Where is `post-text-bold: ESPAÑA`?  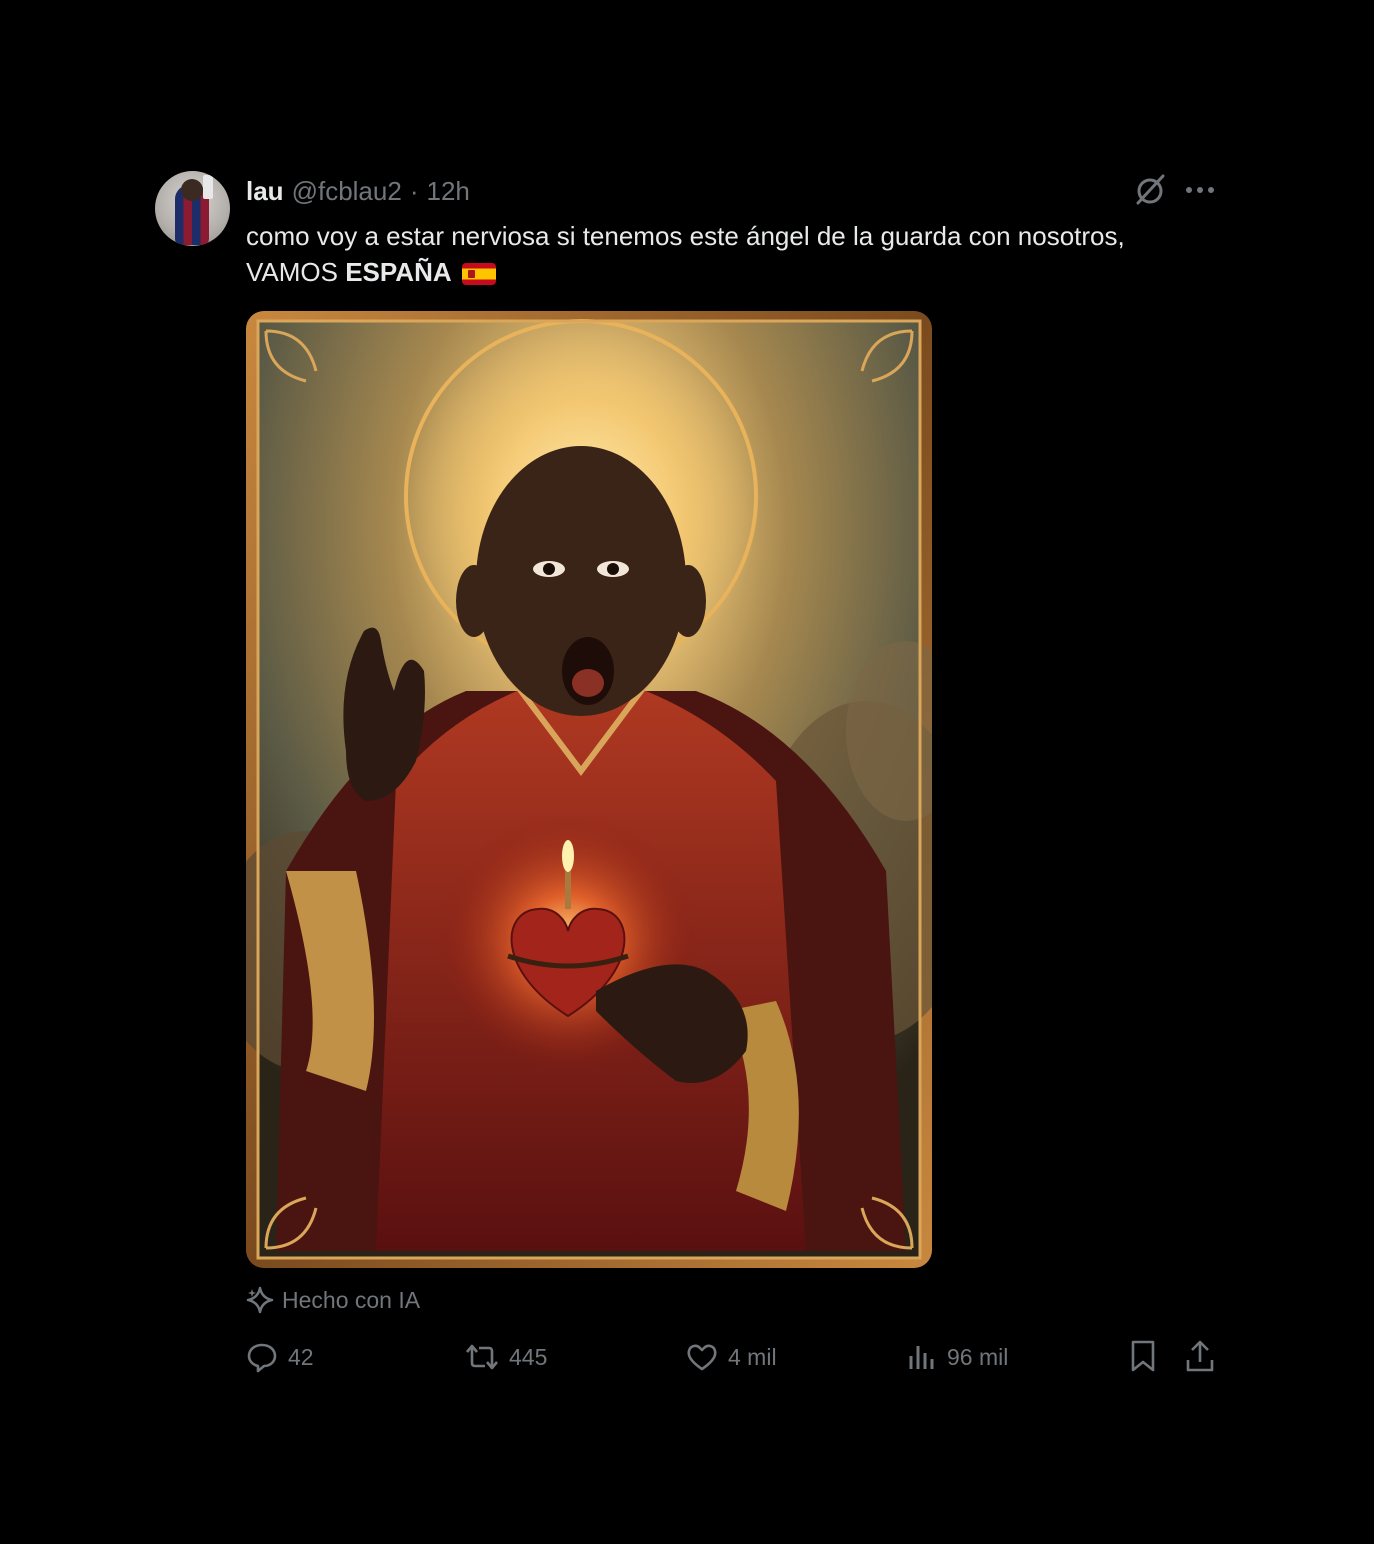 post-text-bold: ESPAÑA is located at coordinates (398, 272).